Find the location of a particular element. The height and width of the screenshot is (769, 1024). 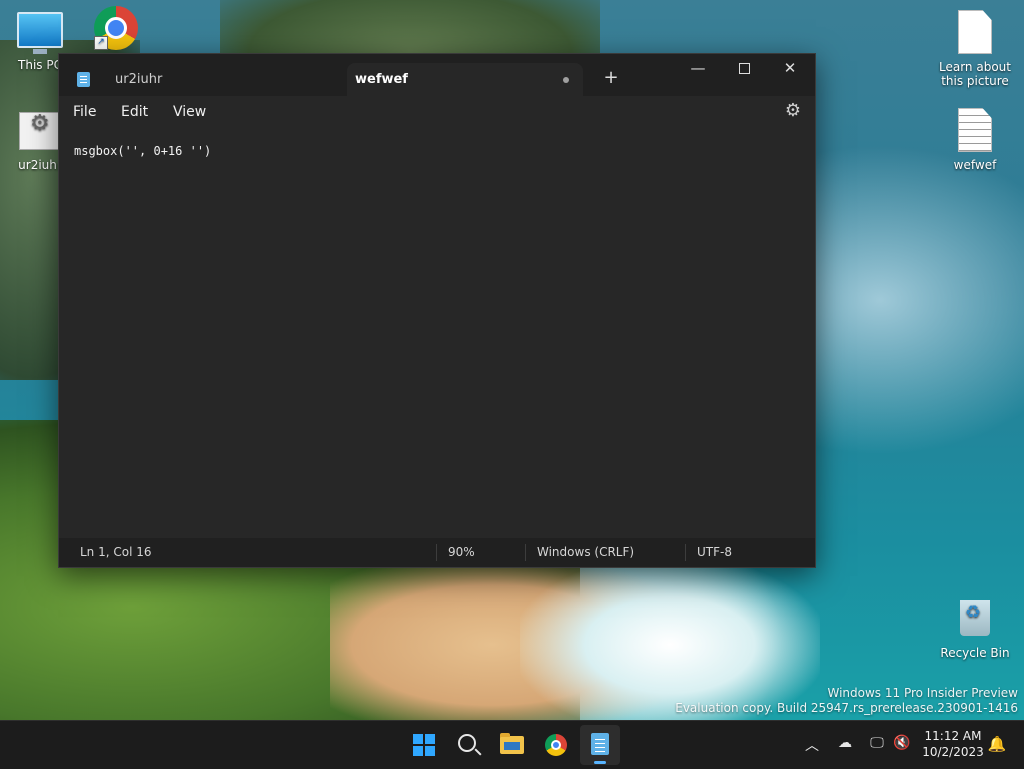

desktop-icon-label: Recycle Bin is located at coordinates (975, 653).